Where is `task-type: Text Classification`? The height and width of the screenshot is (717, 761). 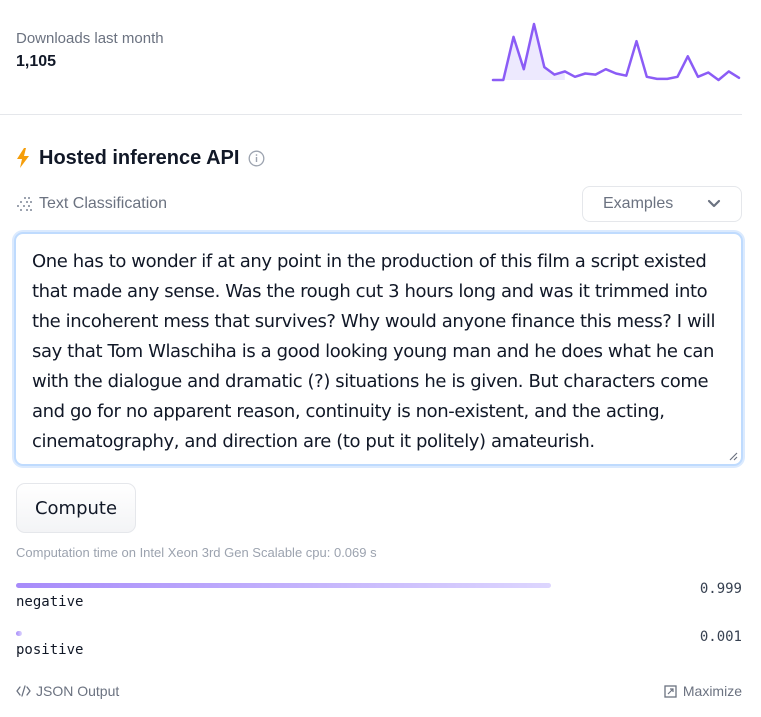 task-type: Text Classification is located at coordinates (91, 204).